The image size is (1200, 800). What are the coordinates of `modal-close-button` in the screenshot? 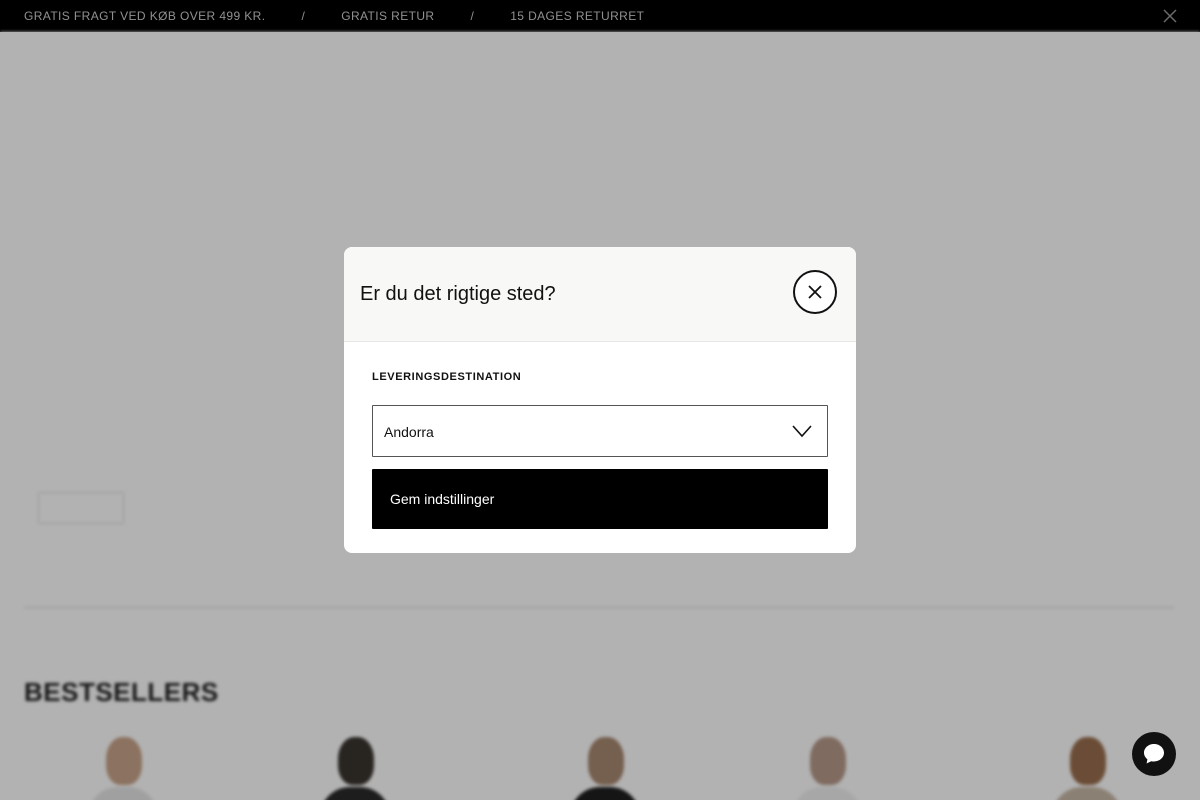 It's located at (815, 292).